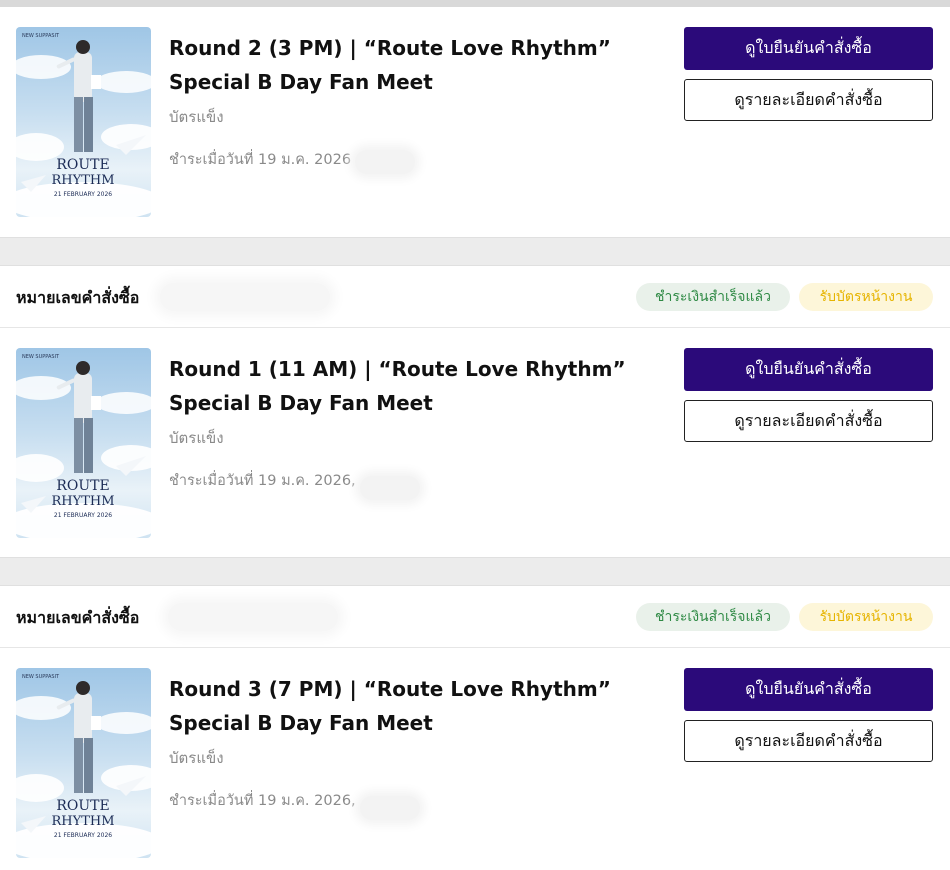  What do you see at coordinates (475, 3) in the screenshot?
I see `top-divider` at bounding box center [475, 3].